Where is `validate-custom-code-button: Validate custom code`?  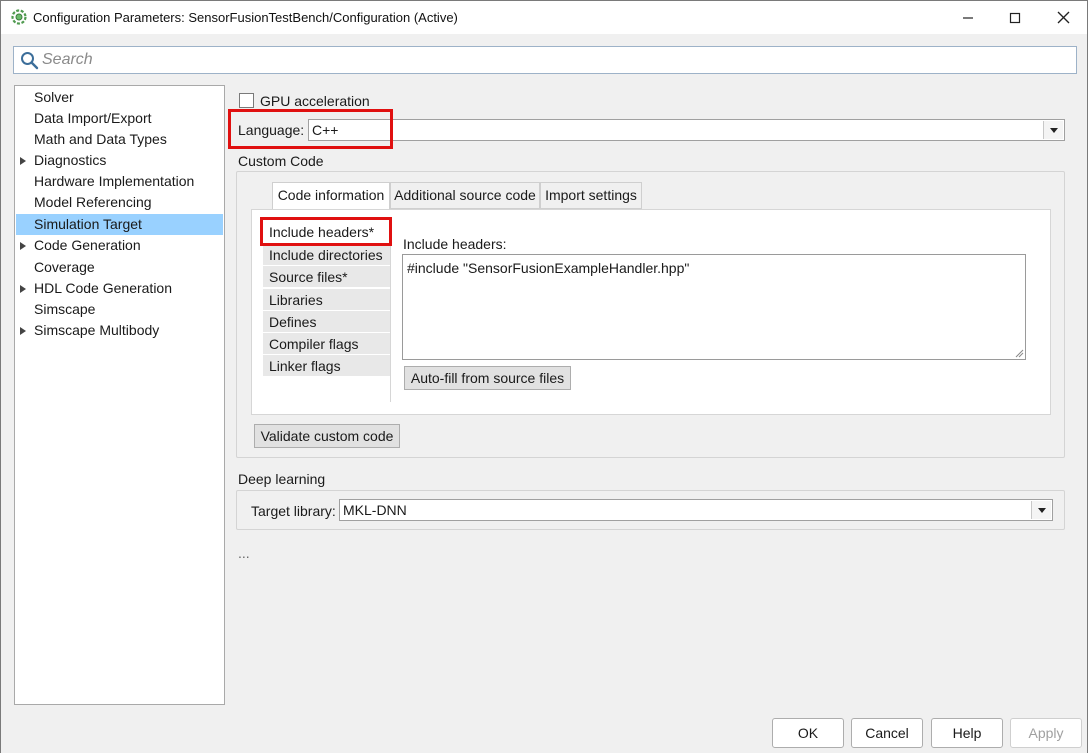 validate-custom-code-button: Validate custom code is located at coordinates (327, 436).